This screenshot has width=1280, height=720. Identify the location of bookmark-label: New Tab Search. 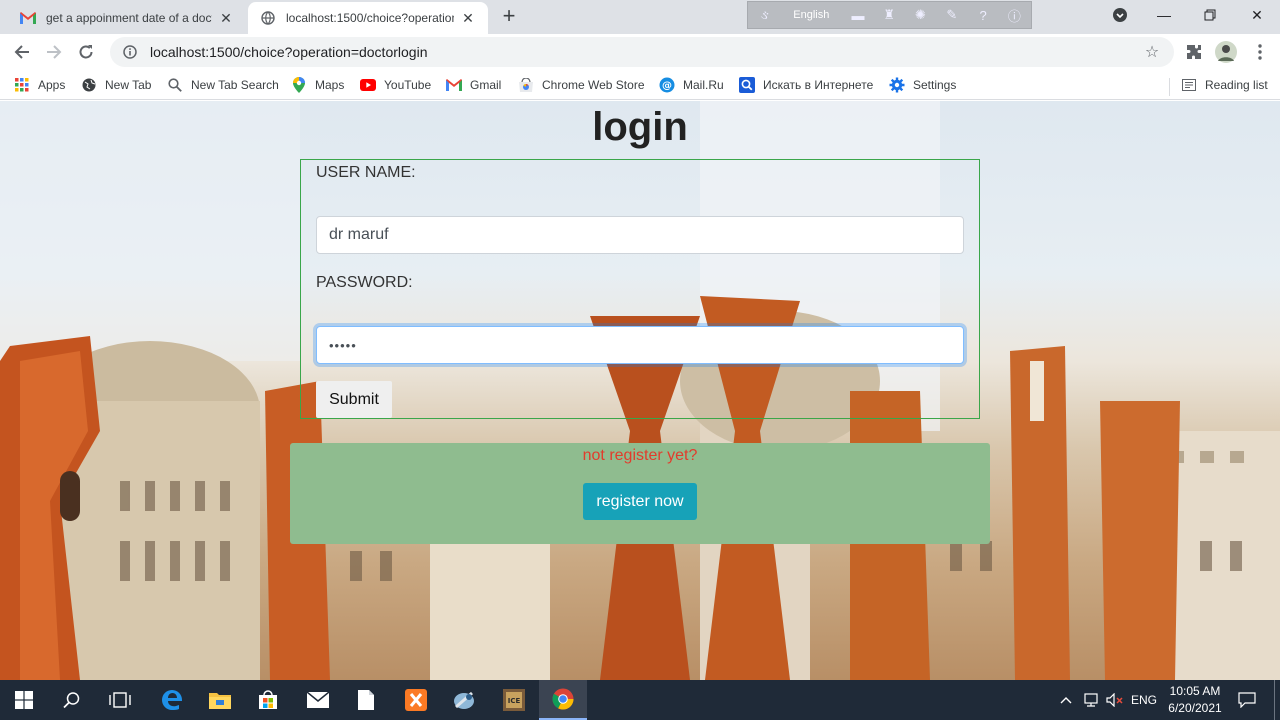
(235, 85).